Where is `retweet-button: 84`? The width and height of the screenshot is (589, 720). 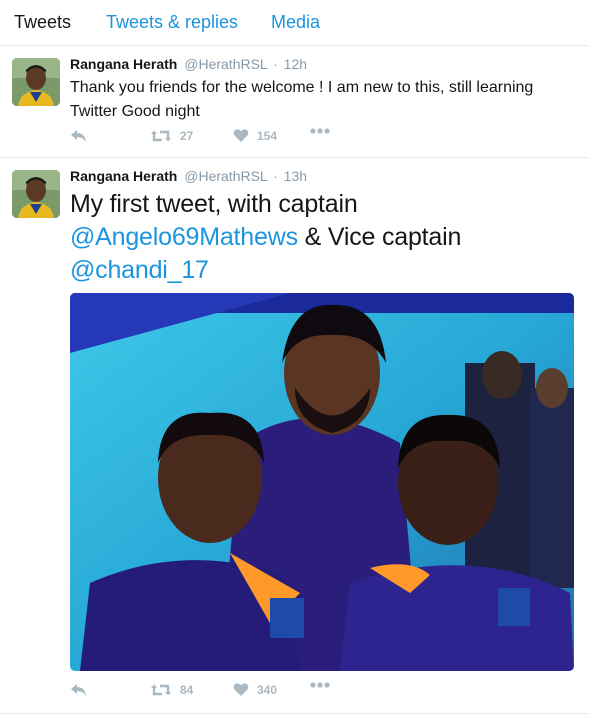
retweet-button: 84 is located at coordinates (171, 690).